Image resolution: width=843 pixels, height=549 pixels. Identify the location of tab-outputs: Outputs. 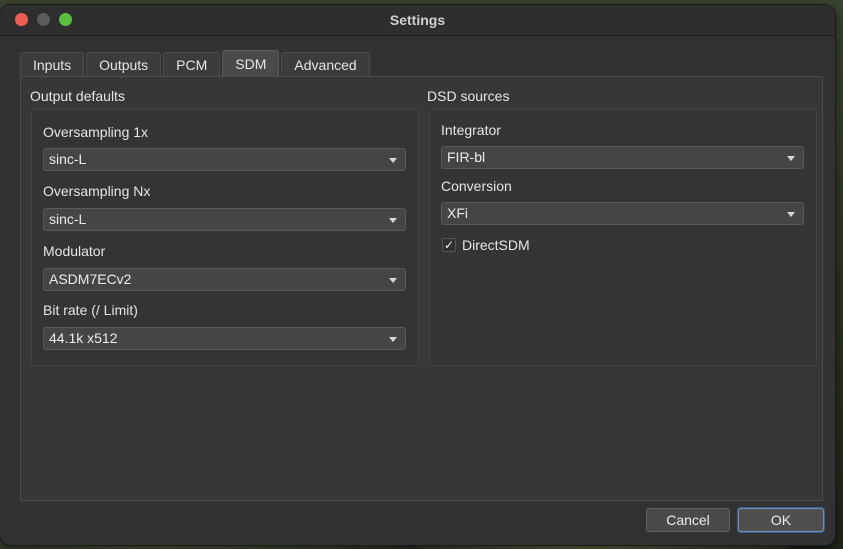
(124, 65).